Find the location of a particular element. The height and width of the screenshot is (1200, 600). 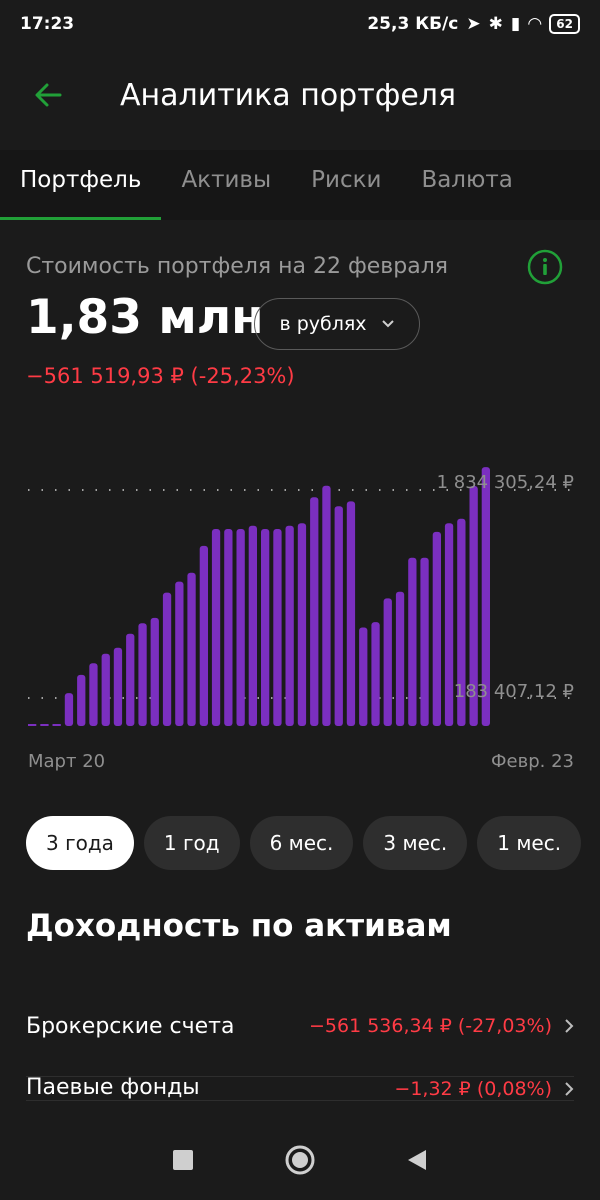

portfolio-change: −561 519,93 ₽ (-25,23%) is located at coordinates (160, 376).